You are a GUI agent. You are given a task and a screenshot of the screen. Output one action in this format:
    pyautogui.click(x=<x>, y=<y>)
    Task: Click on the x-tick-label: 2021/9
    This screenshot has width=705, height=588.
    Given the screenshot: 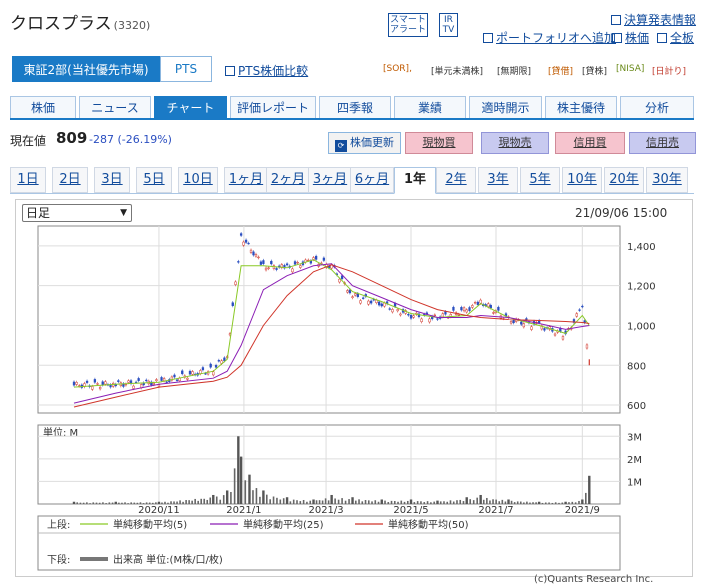 What is the action you would take?
    pyautogui.click(x=582, y=510)
    